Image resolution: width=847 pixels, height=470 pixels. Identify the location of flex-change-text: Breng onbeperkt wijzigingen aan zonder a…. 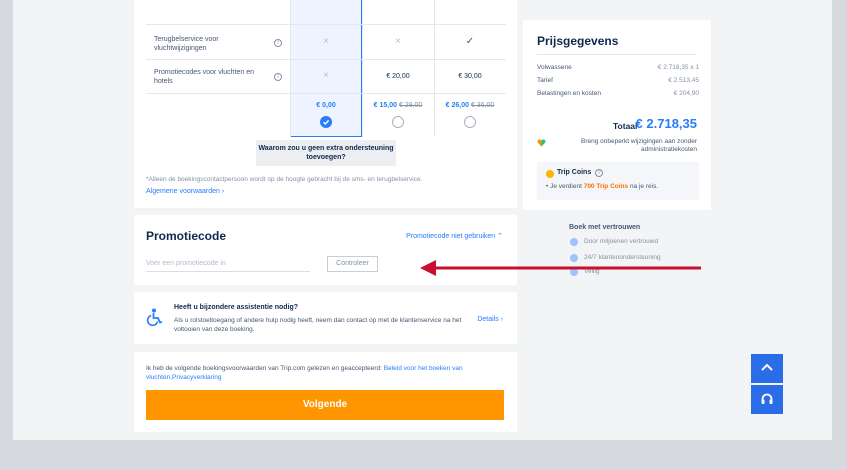
(639, 145).